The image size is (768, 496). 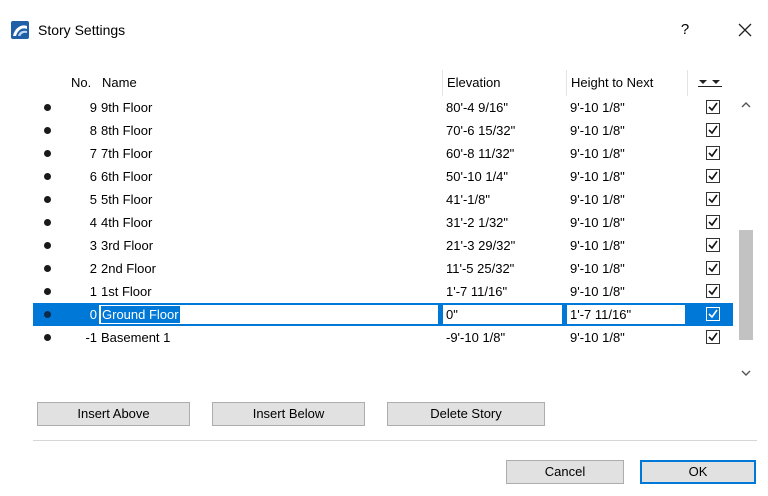 I want to click on footer-divider, so click(x=395, y=440).